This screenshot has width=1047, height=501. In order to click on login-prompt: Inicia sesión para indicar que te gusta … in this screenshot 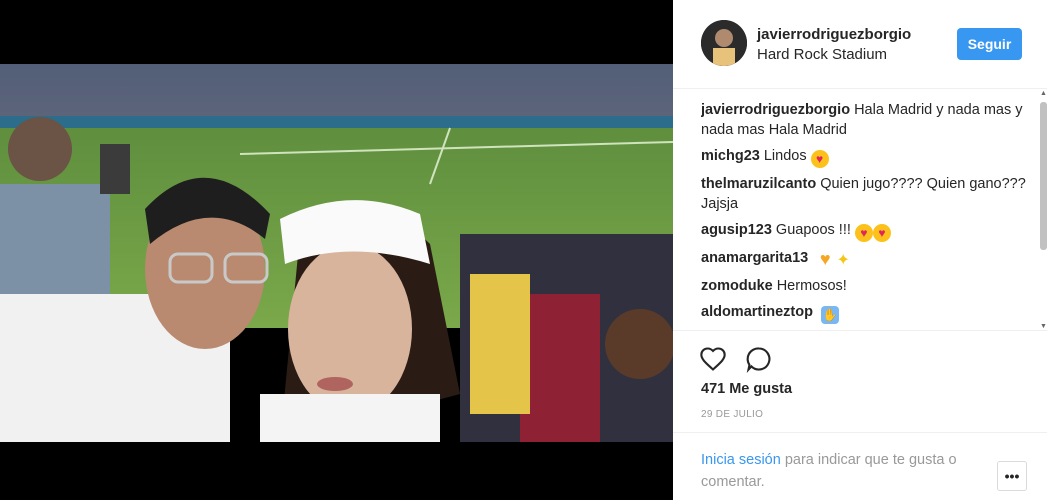, I will do `click(860, 466)`.